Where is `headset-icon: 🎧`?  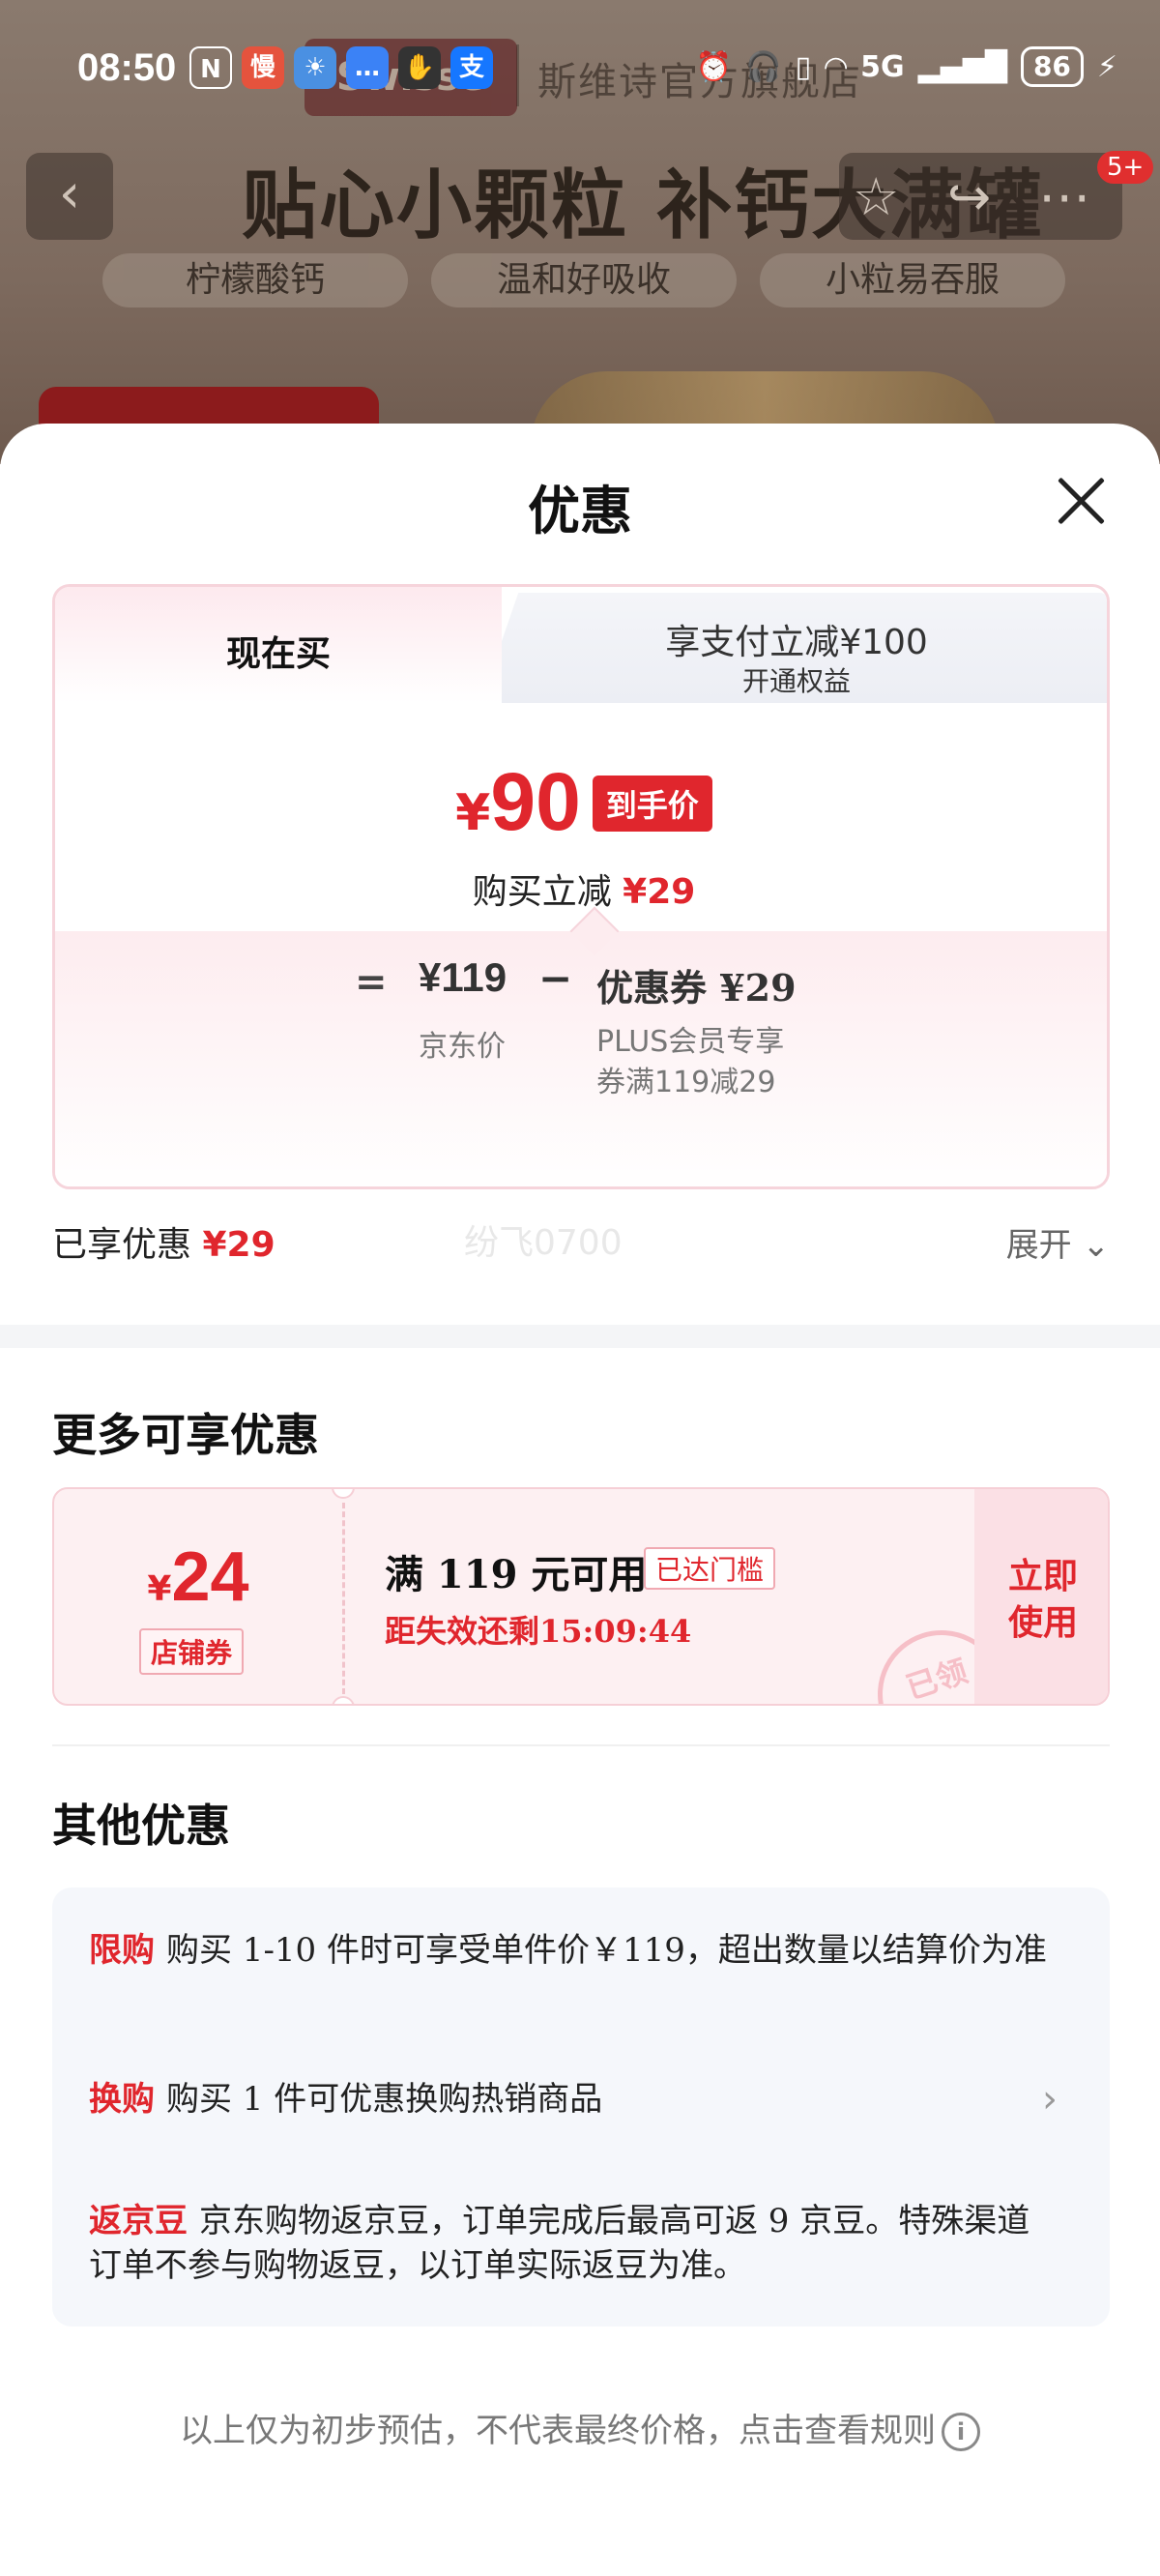
headset-icon: 🎧 is located at coordinates (764, 66).